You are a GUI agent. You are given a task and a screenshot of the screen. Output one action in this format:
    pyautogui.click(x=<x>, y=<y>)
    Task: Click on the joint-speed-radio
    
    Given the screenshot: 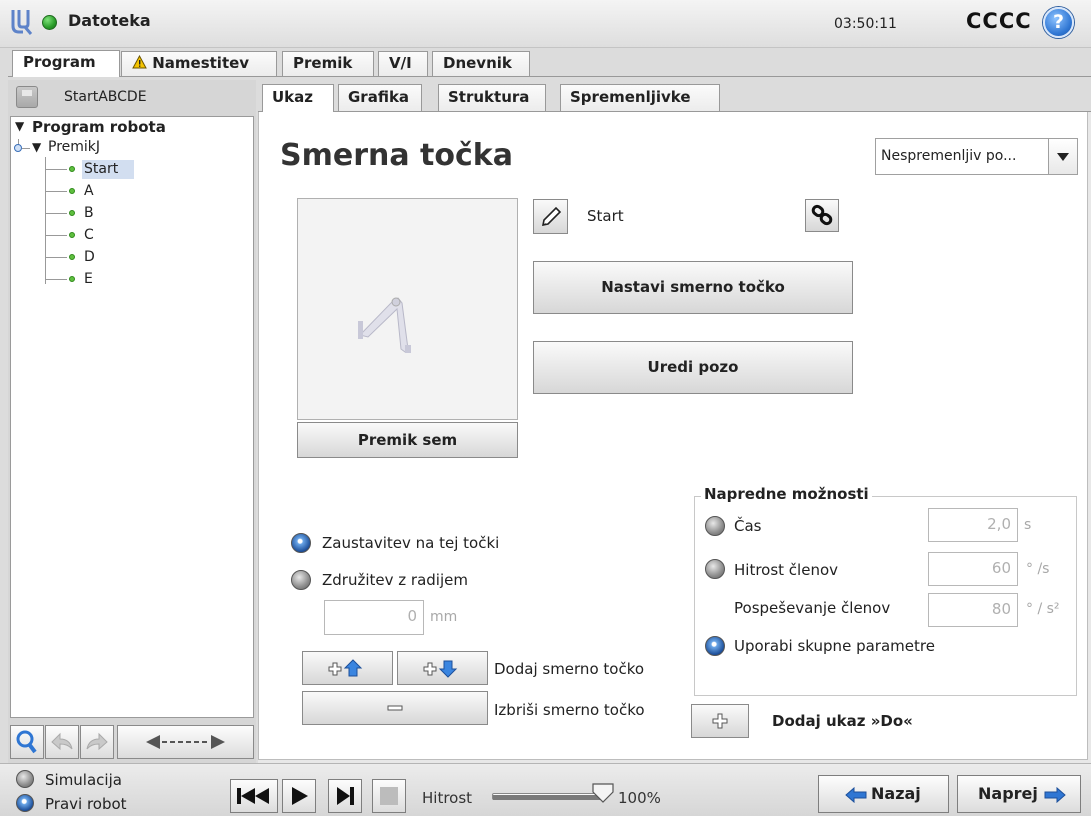 What is the action you would take?
    pyautogui.click(x=715, y=569)
    